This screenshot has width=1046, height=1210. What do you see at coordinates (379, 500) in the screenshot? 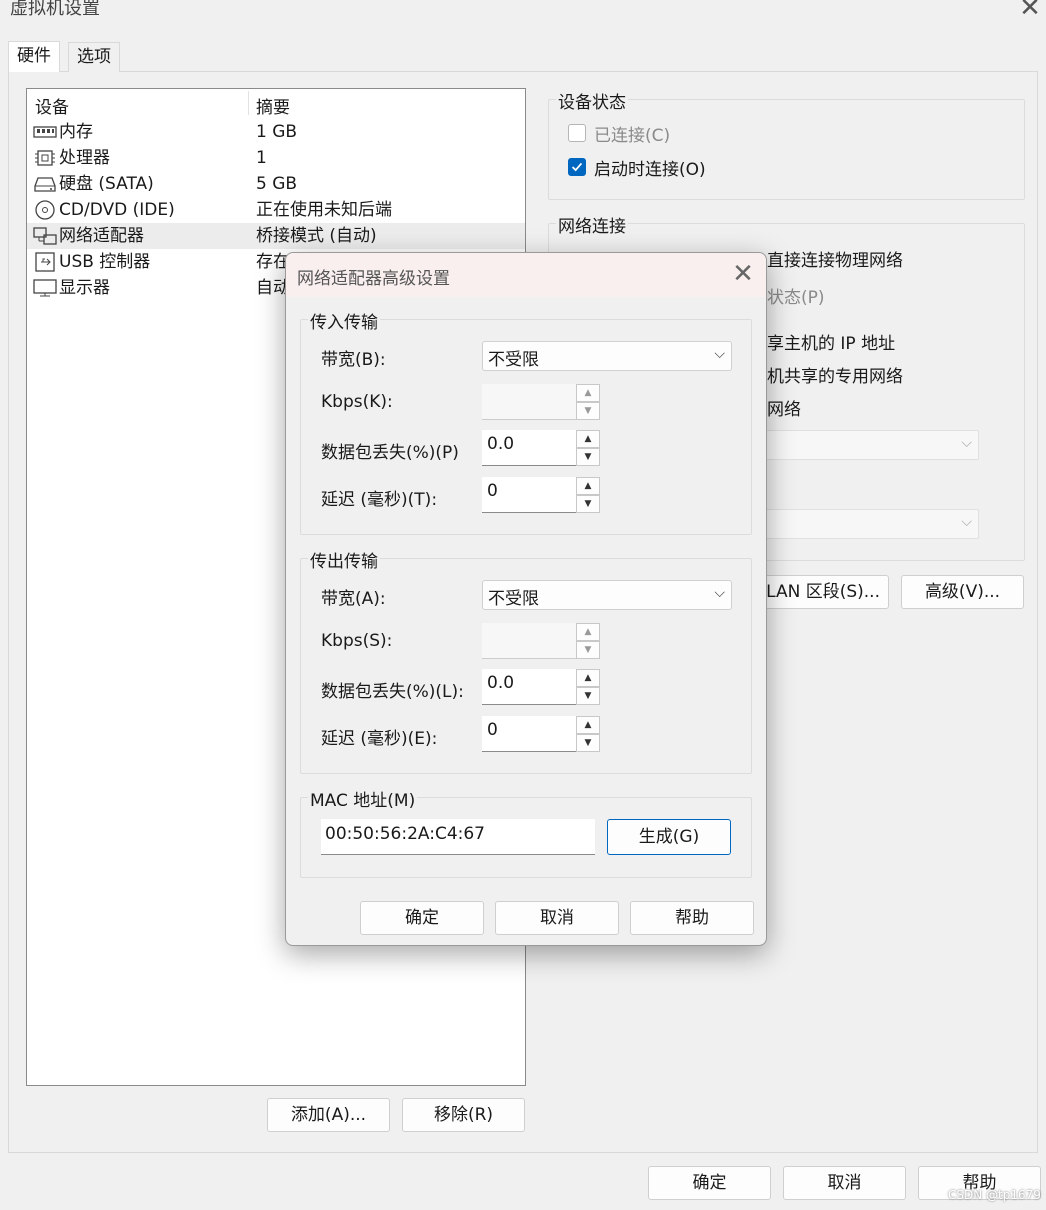
I see `incoming-latency-label: 延迟 (毫秒)(T):` at bounding box center [379, 500].